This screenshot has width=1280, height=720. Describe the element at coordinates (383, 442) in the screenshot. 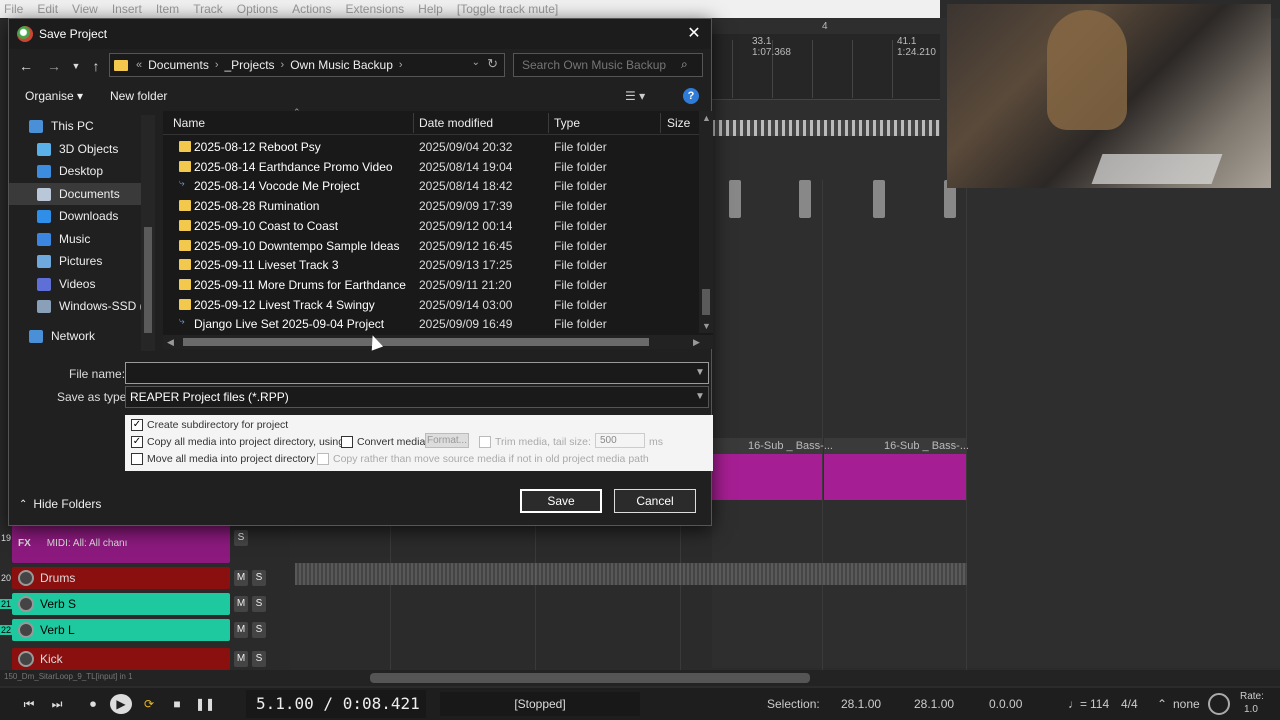

I see `convert-media-option: Convert media` at that location.